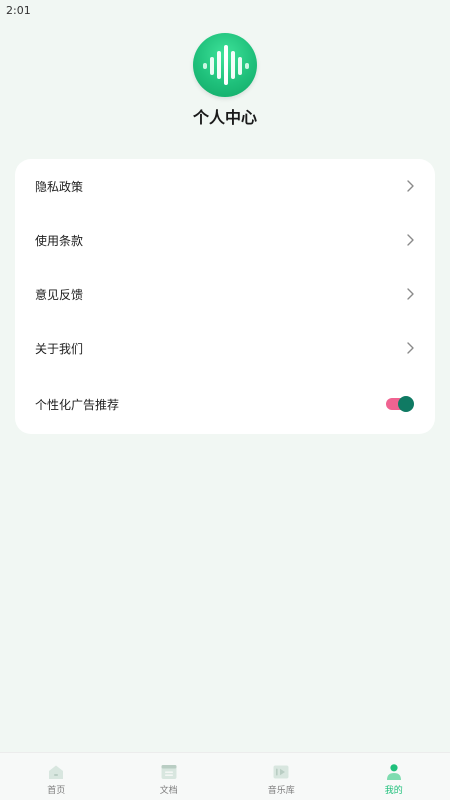 This screenshot has height=800, width=450. What do you see at coordinates (281, 772) in the screenshot?
I see `music-library-icon` at bounding box center [281, 772].